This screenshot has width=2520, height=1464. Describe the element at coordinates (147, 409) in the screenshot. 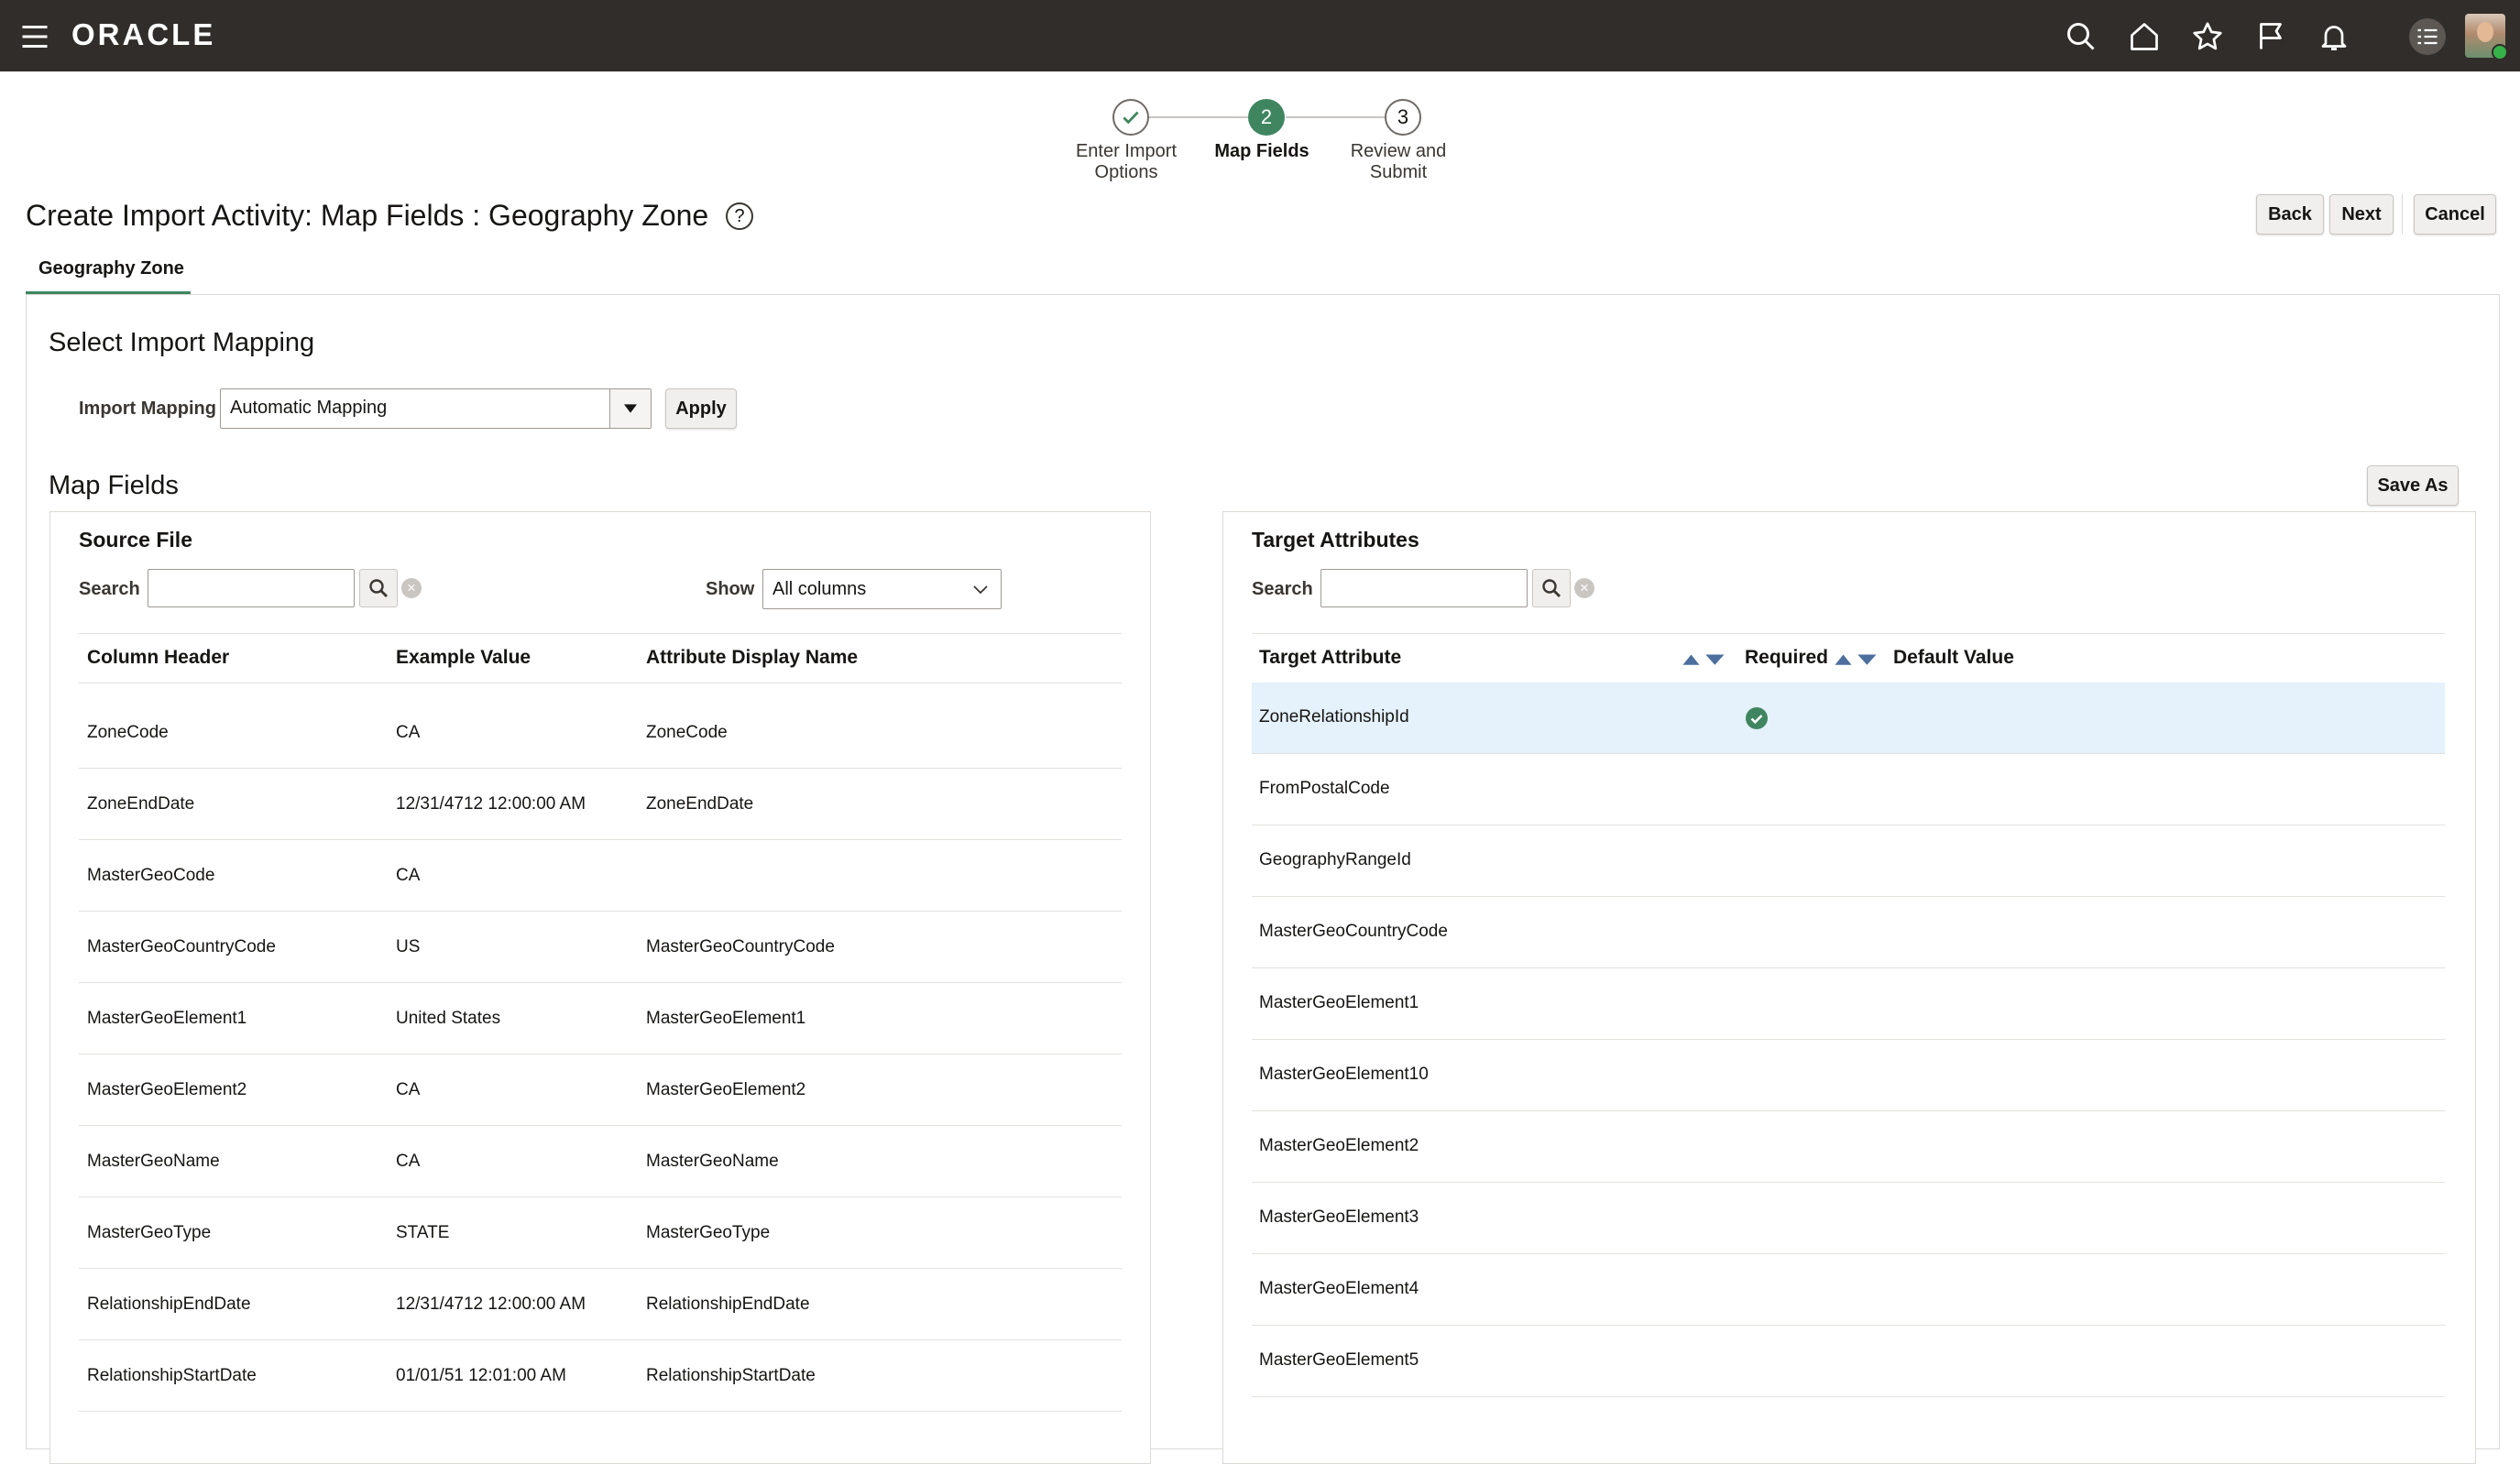

I see `import-mapping-label: Import Mapping` at that location.